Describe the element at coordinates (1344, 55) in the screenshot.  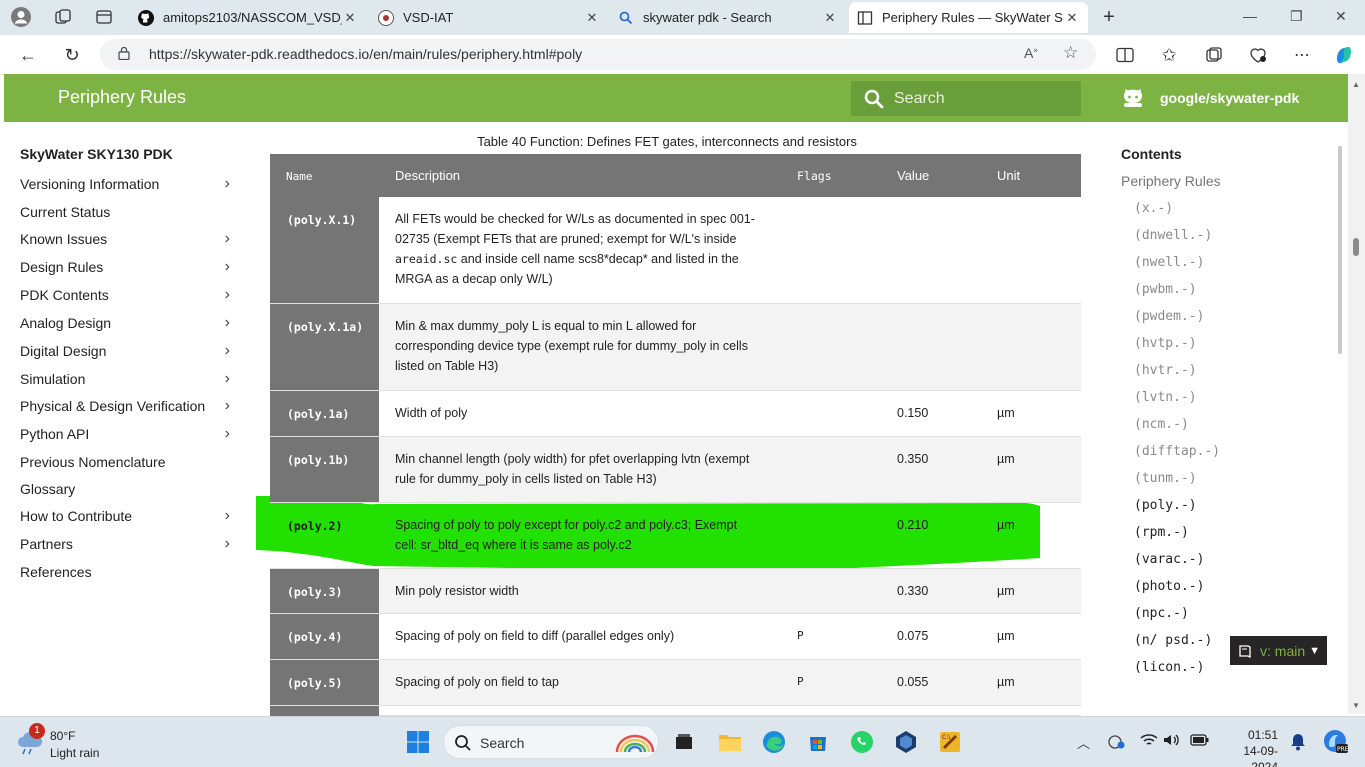
I see `copilot-icon` at that location.